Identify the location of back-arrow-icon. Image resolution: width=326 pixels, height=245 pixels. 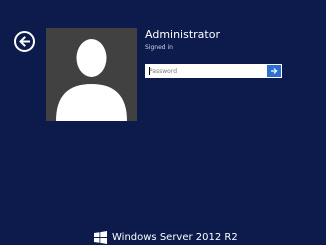
(24, 41).